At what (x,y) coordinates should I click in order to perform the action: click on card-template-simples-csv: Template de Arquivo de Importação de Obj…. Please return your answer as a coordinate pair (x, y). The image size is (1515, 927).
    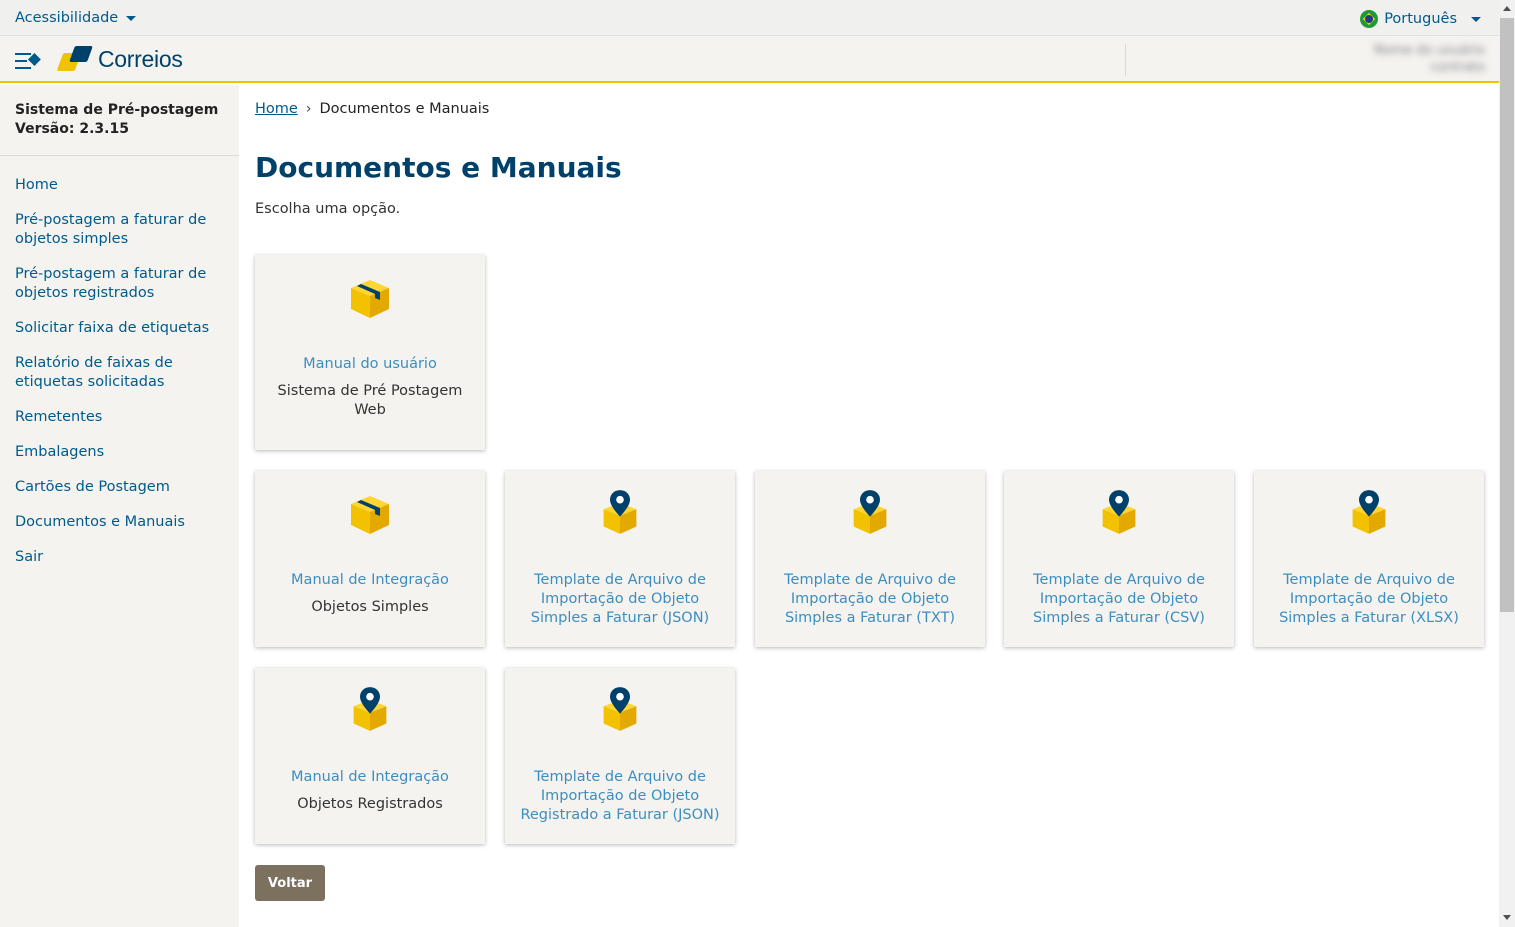
    Looking at the image, I should click on (1119, 559).